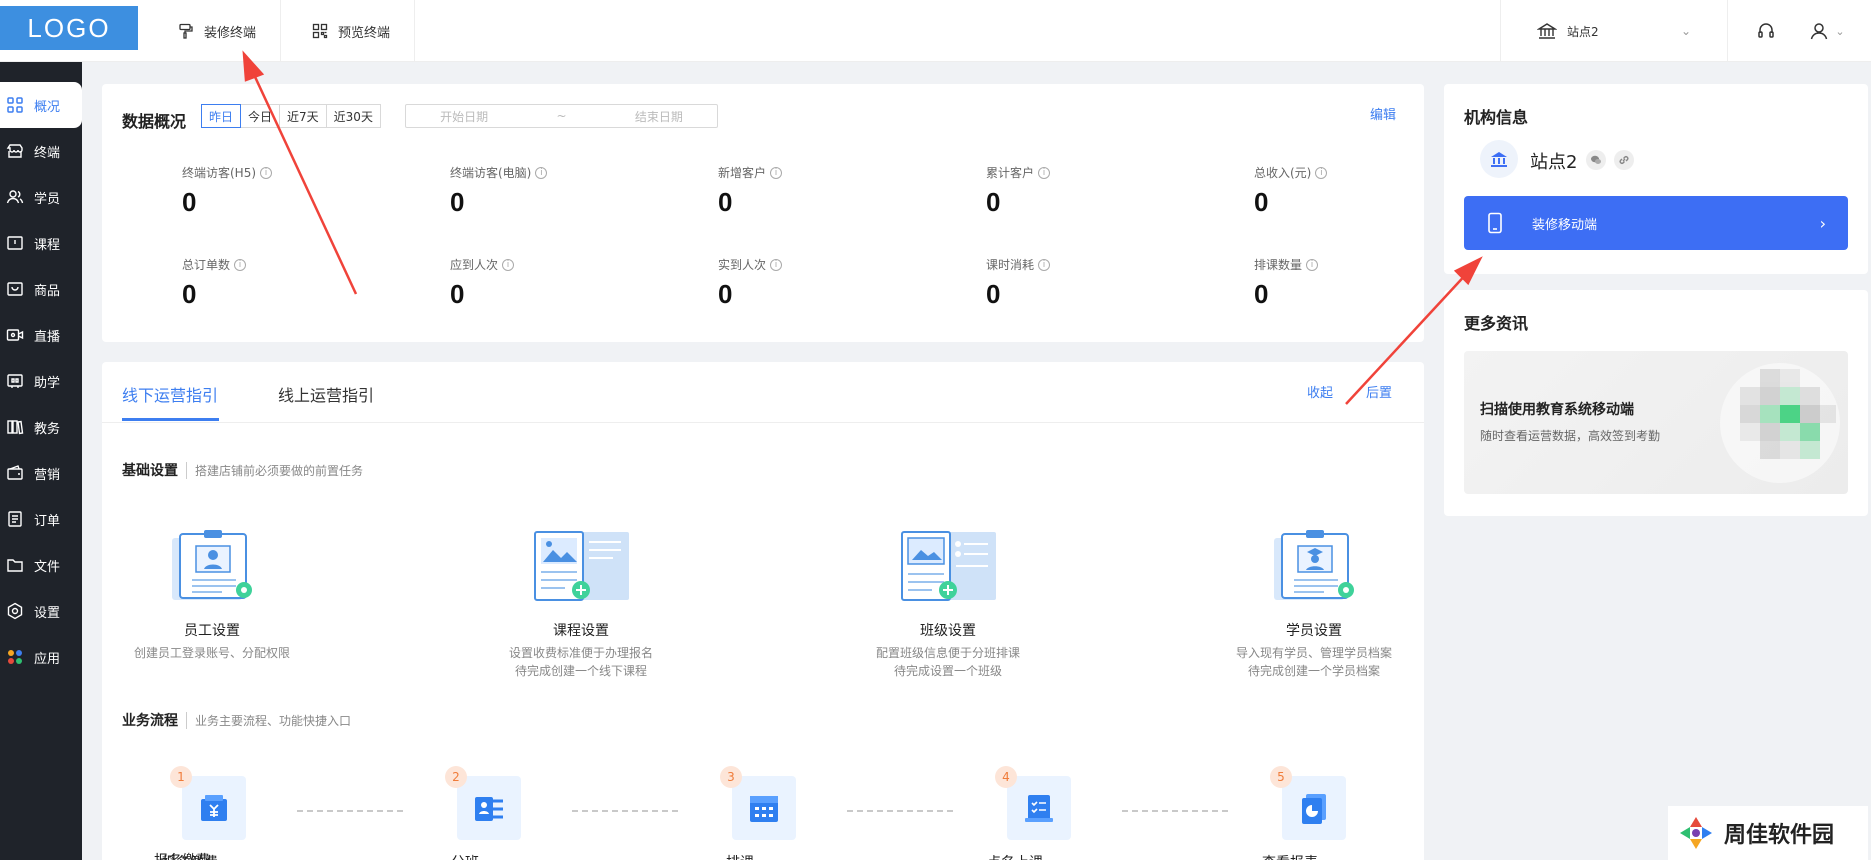  Describe the element at coordinates (221, 116) in the screenshot. I see `date-tab-yesterday: 昨日` at that location.